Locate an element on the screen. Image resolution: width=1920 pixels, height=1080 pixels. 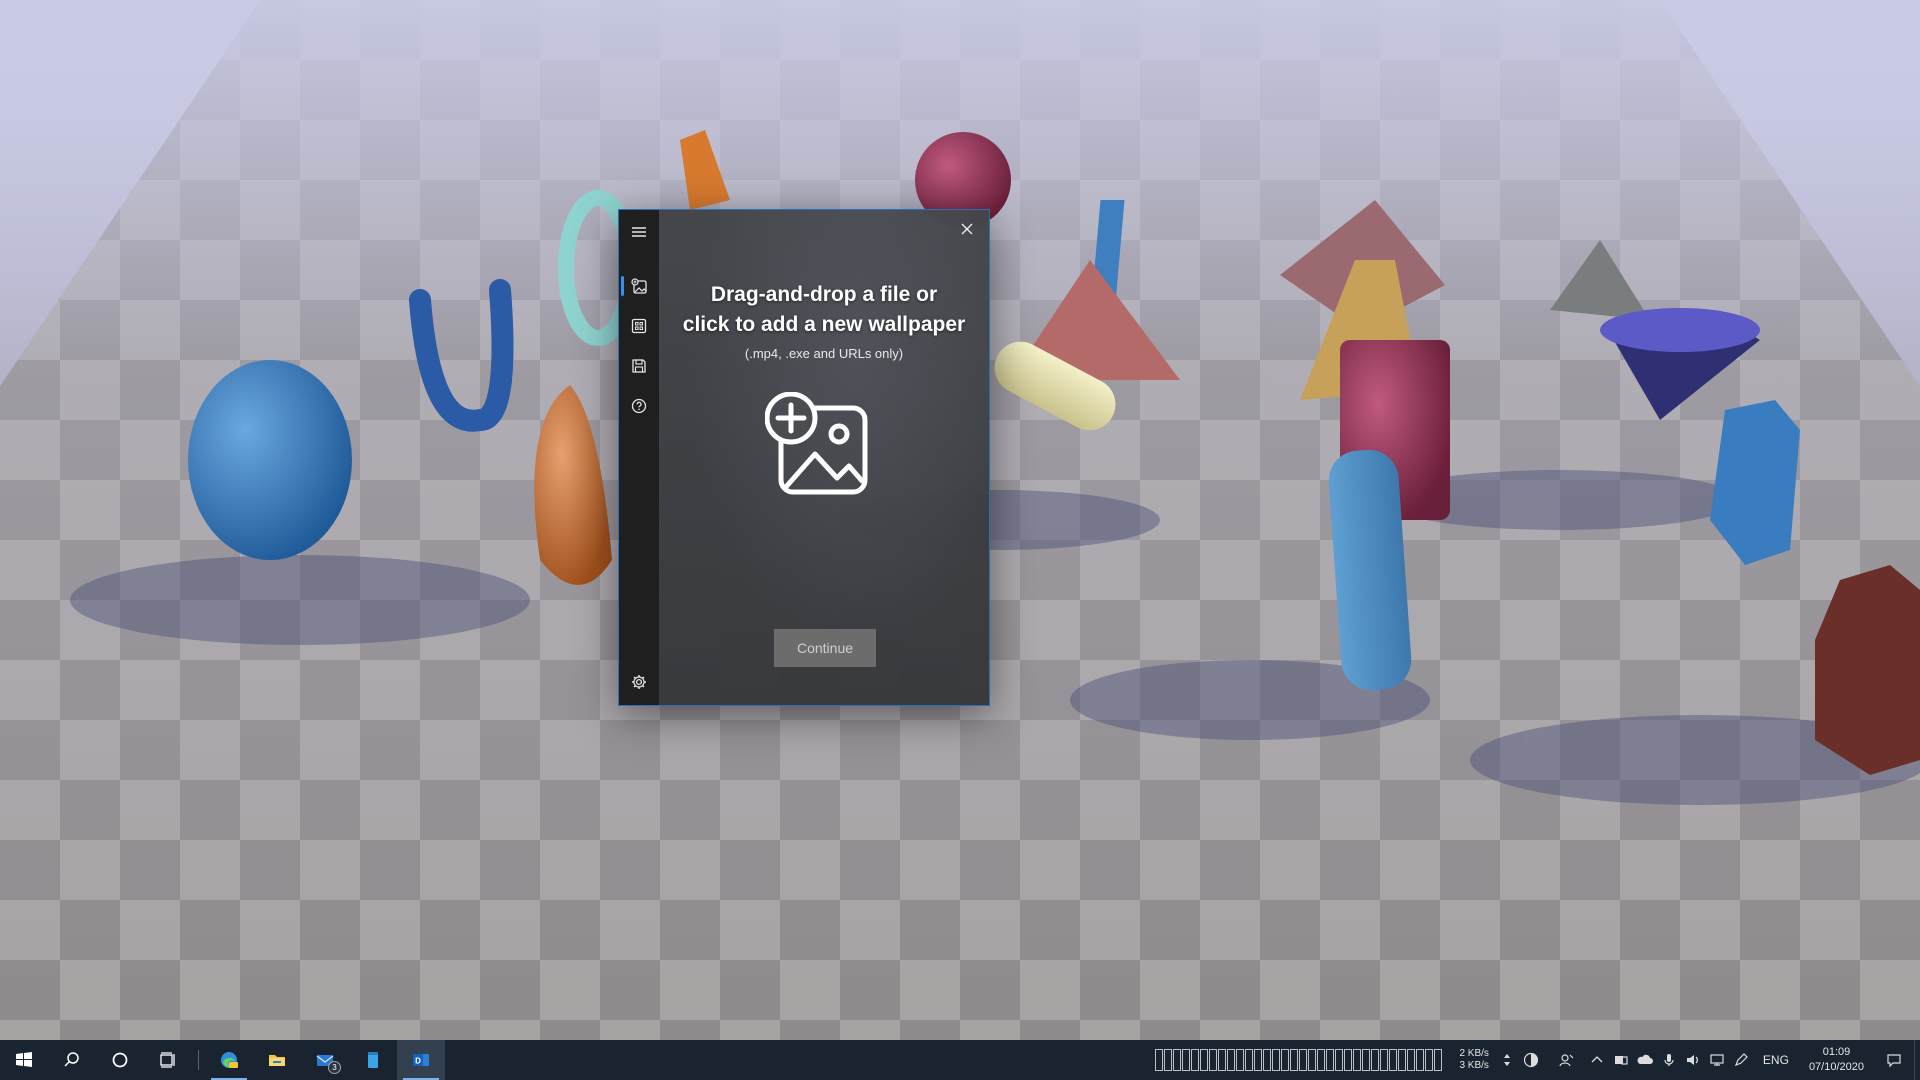
clock: 01:09 07/10/2020 is located at coordinates (1836, 1060).